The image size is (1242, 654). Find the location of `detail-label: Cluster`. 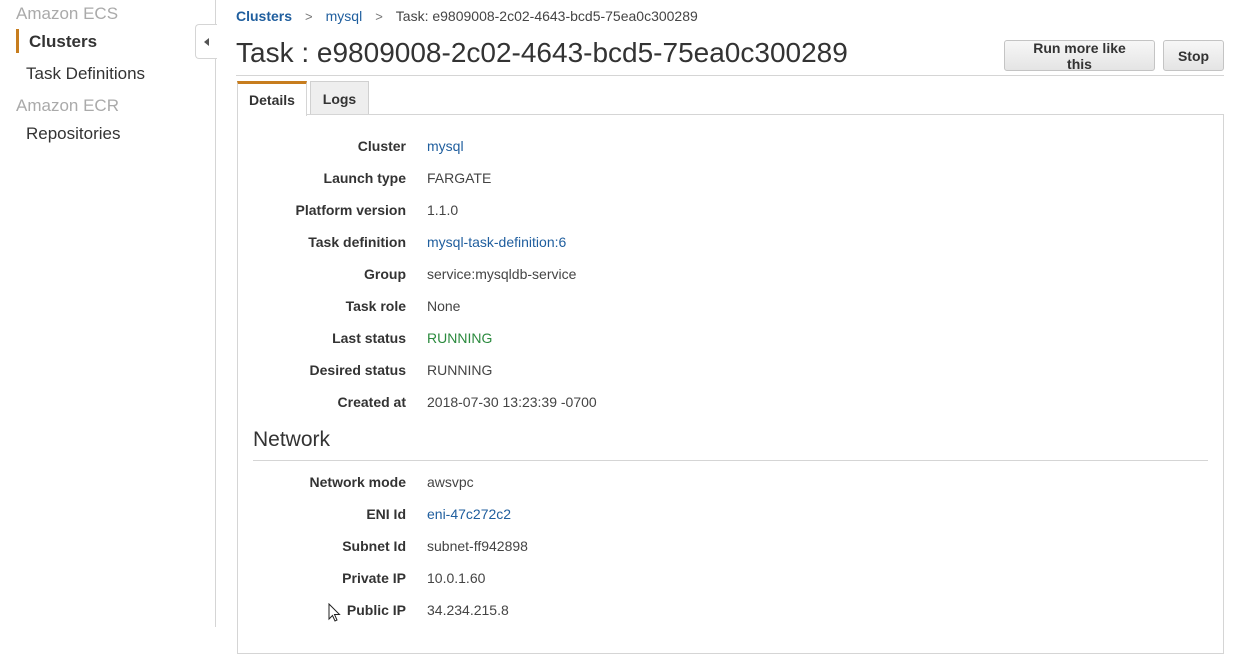

detail-label: Cluster is located at coordinates (381, 146).